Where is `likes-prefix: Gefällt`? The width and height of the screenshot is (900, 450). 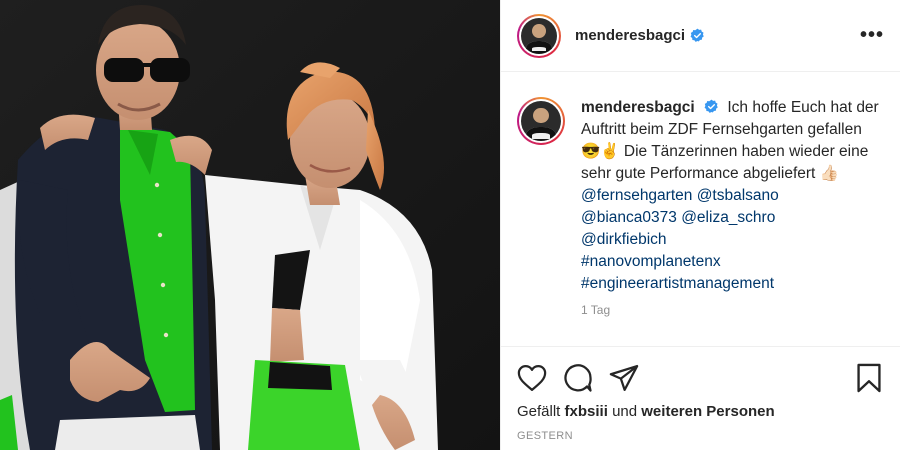
likes-prefix: Gefällt is located at coordinates (539, 411).